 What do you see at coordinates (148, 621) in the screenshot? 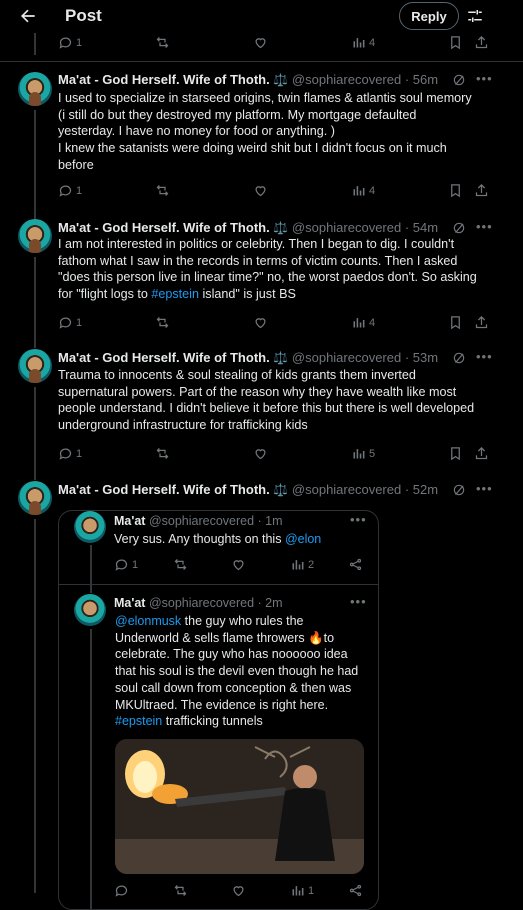
I see `mention-link: @elonmusk` at bounding box center [148, 621].